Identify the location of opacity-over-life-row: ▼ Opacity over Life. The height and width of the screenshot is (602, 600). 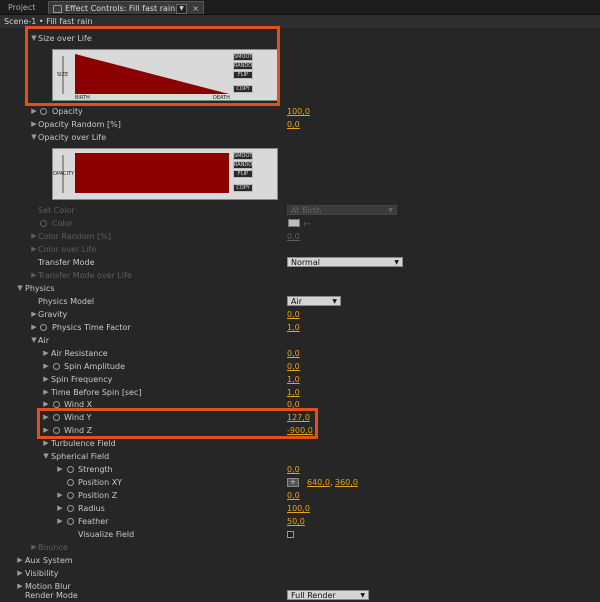
(300, 137).